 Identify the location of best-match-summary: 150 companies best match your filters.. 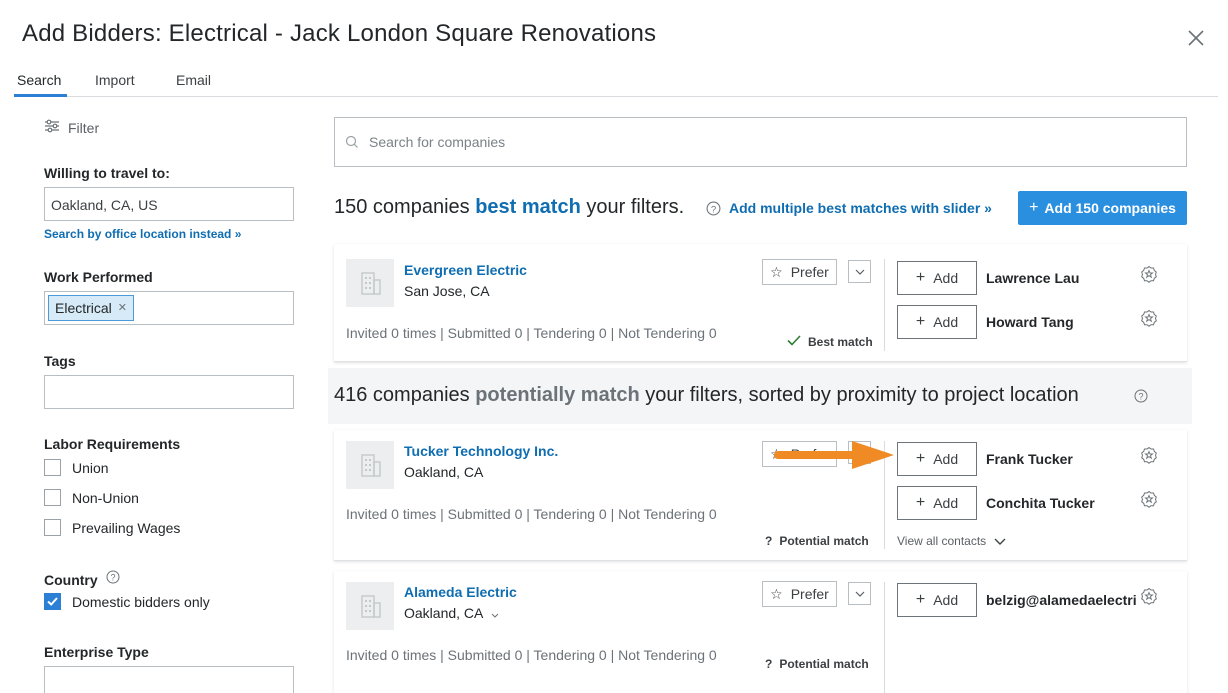
(509, 207).